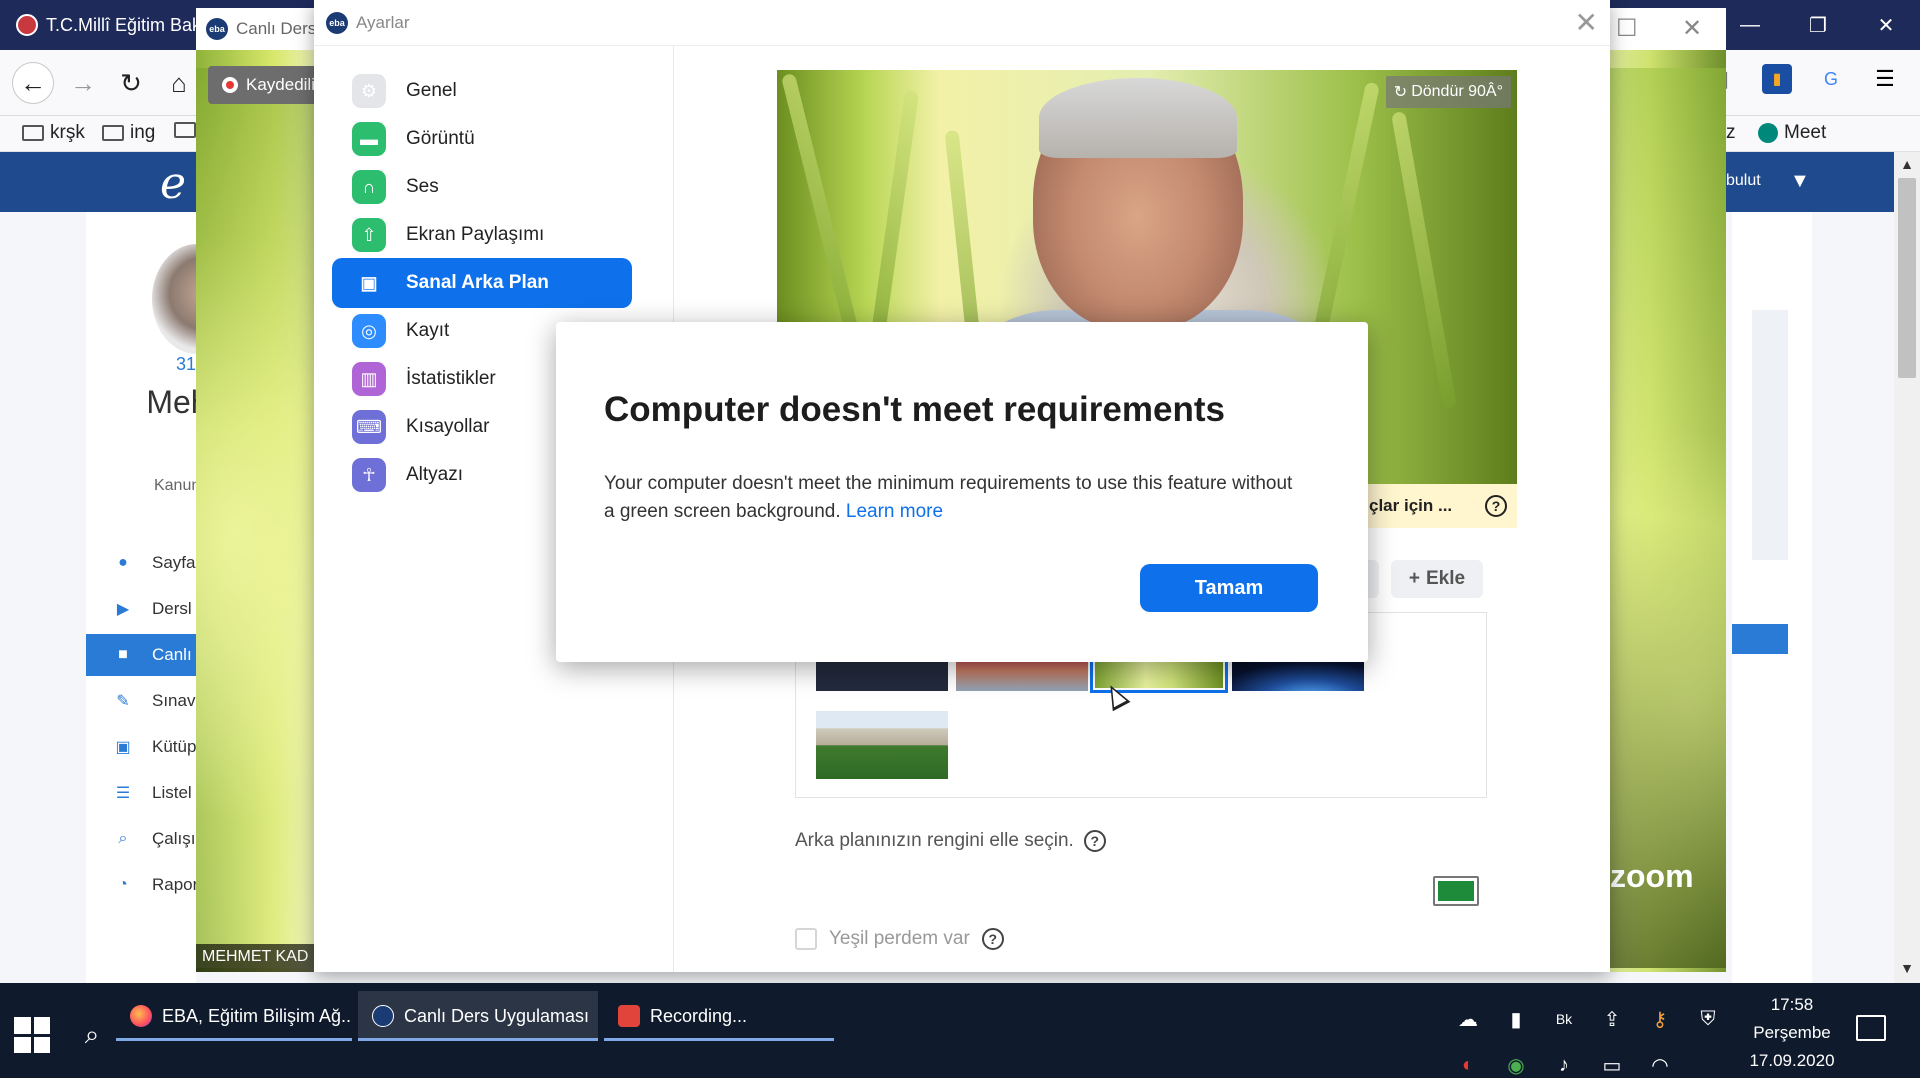 The height and width of the screenshot is (1078, 1920). Describe the element at coordinates (369, 139) in the screenshot. I see `video-icon: ▬` at that location.